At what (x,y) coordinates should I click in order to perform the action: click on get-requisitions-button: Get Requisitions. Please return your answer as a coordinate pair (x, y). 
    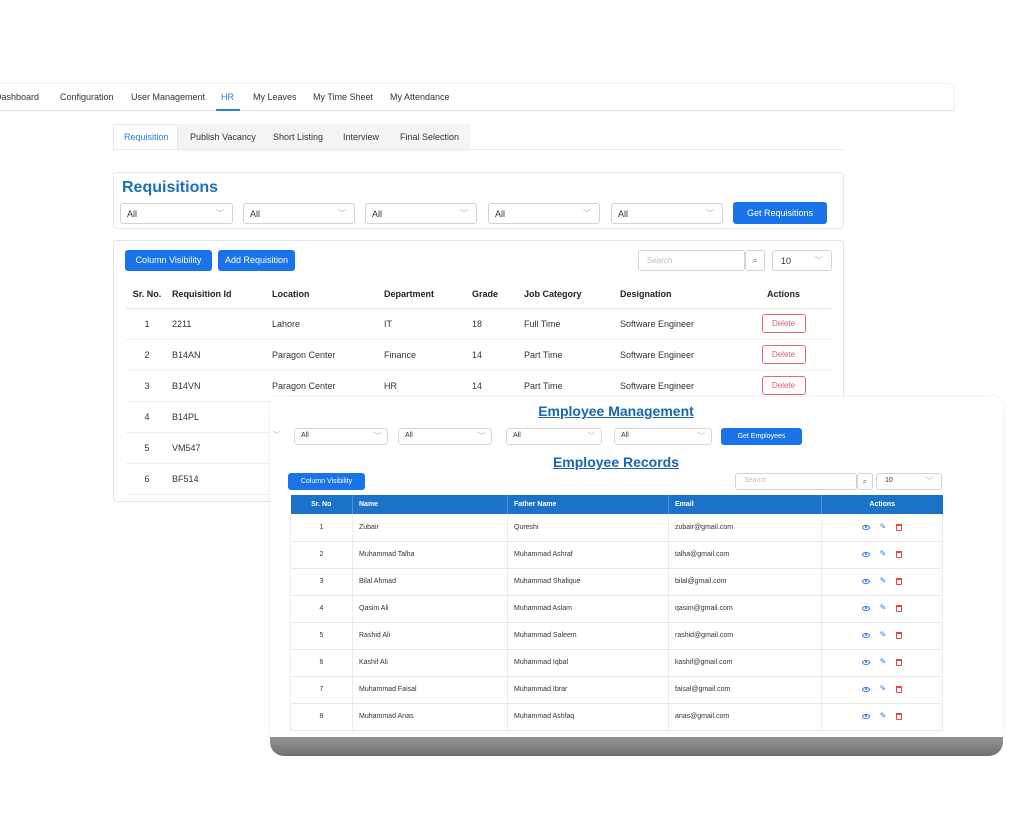
    Looking at the image, I should click on (780, 213).